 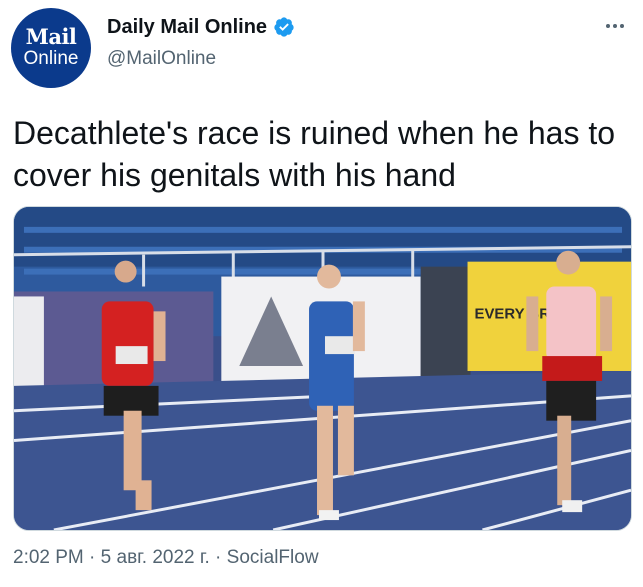 What do you see at coordinates (284, 27) in the screenshot?
I see `verified-badge-icon` at bounding box center [284, 27].